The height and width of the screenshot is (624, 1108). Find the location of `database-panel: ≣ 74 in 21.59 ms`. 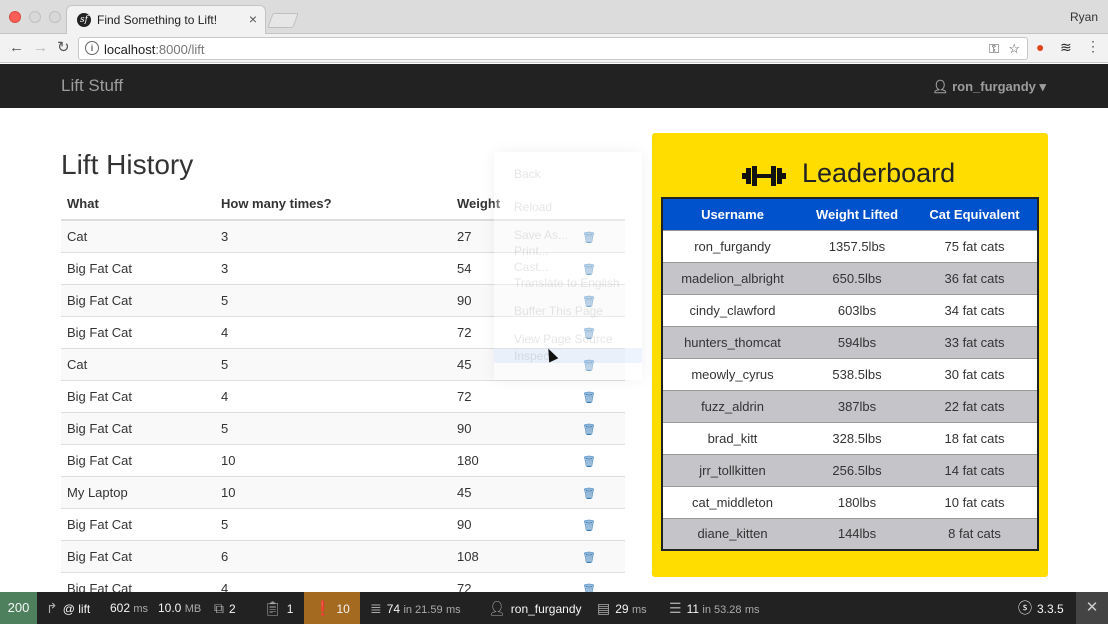

database-panel: ≣ 74 in 21.59 ms is located at coordinates (415, 608).